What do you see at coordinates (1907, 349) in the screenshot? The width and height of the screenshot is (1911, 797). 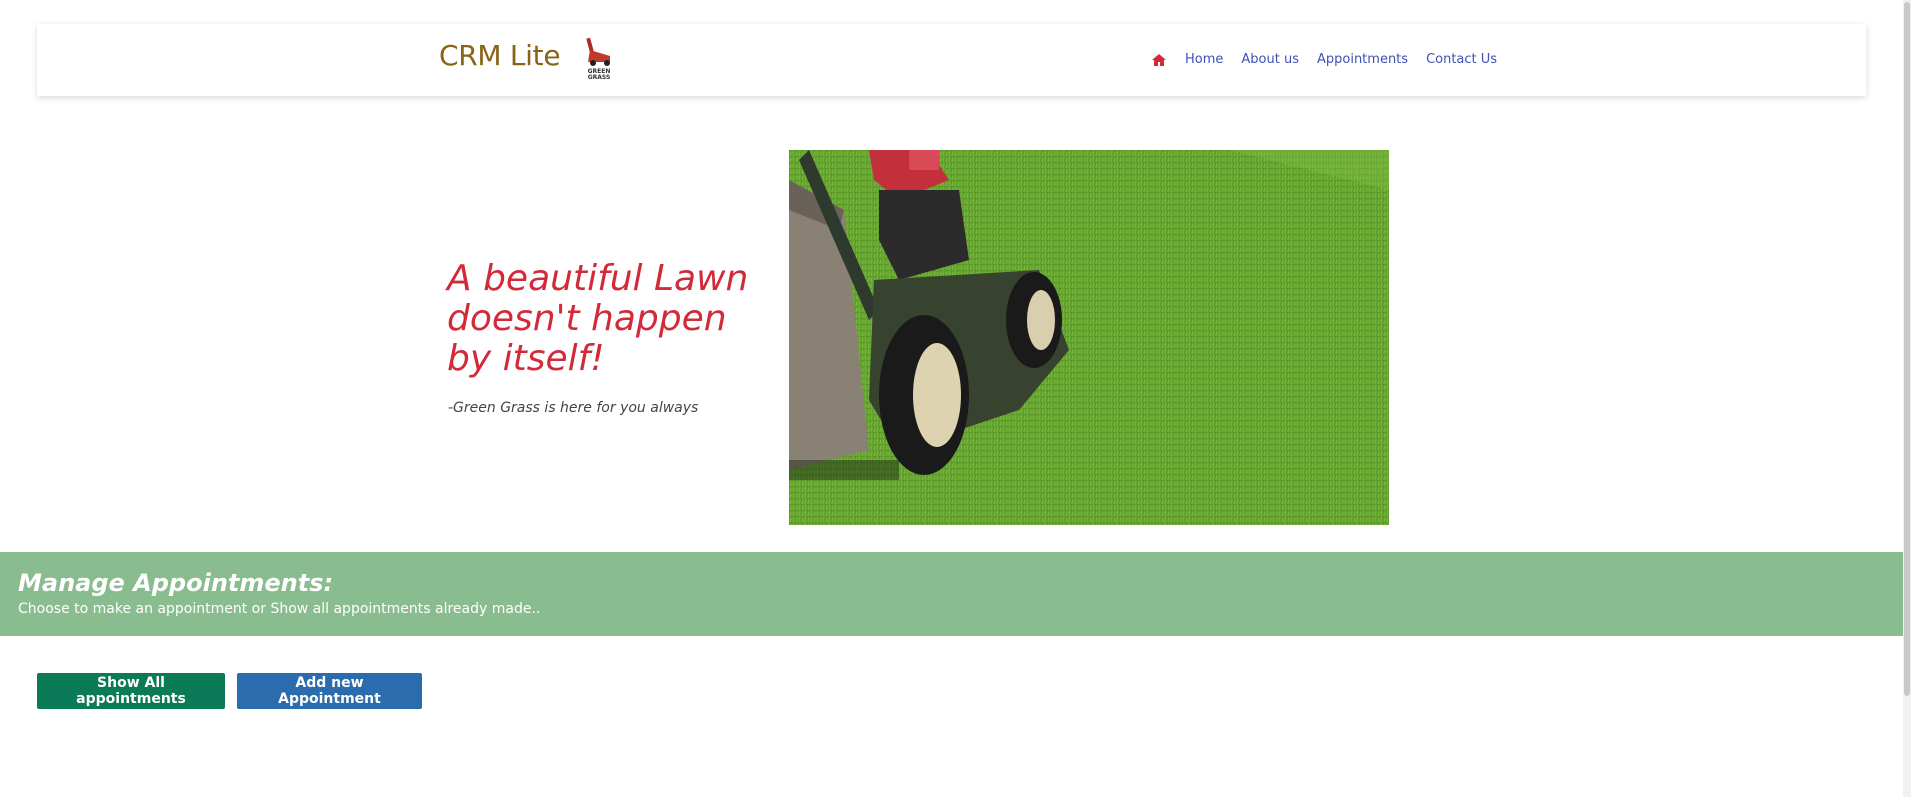 I see `scrollbar-thumb` at bounding box center [1907, 349].